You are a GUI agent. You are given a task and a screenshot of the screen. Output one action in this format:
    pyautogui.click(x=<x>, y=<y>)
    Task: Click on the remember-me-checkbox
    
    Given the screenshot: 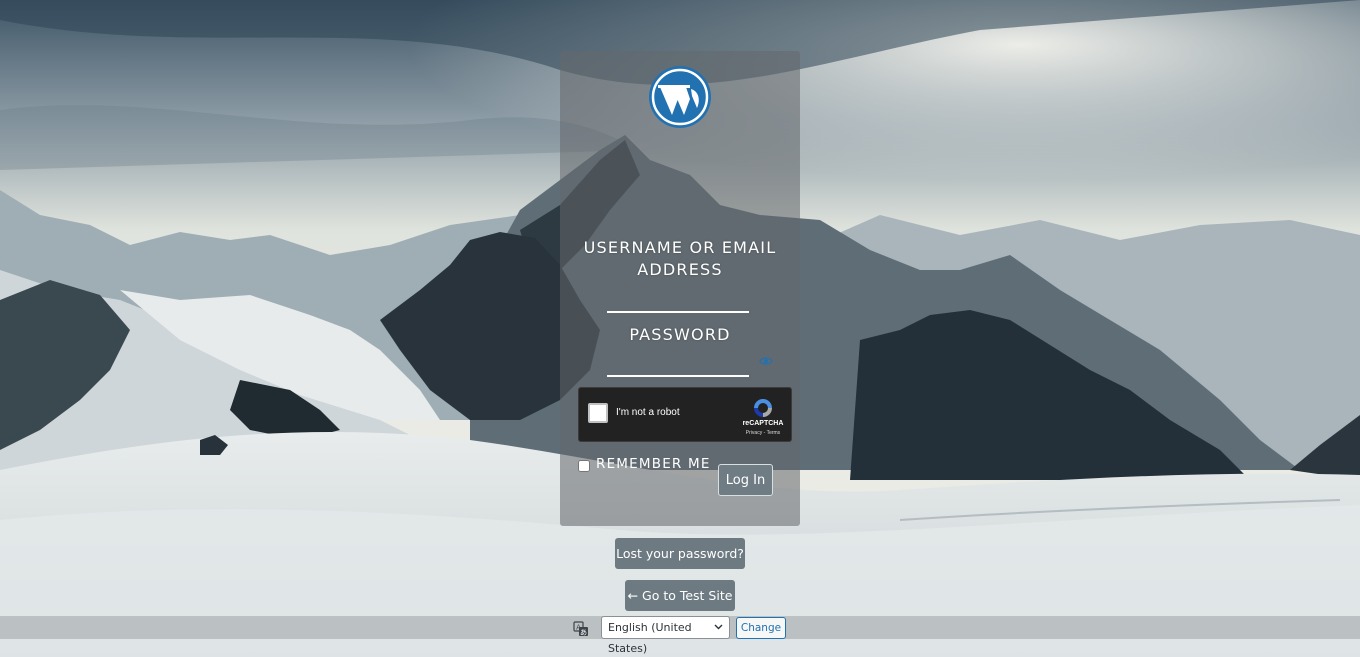 What is the action you would take?
    pyautogui.click(x=584, y=466)
    